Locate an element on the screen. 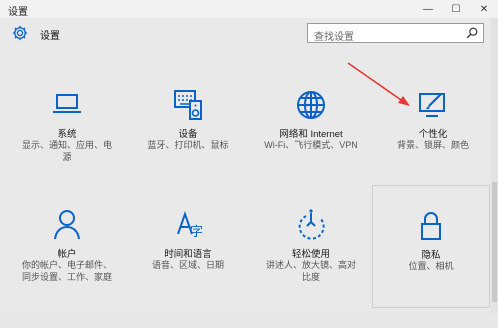 The width and height of the screenshot is (498, 328). tile-accounts-desc-line2: 同步设置、工作、家庭 is located at coordinates (66, 277).